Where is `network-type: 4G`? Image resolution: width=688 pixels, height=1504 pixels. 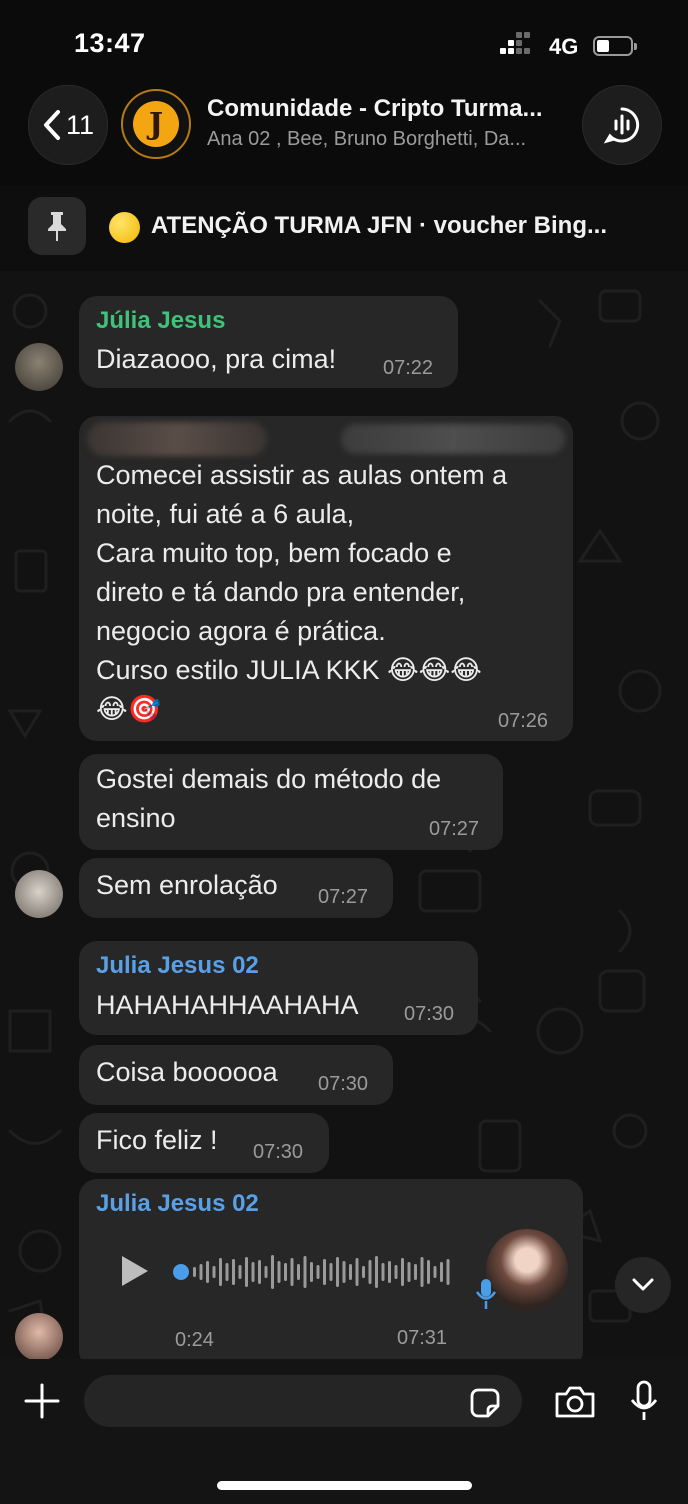
network-type: 4G is located at coordinates (564, 46).